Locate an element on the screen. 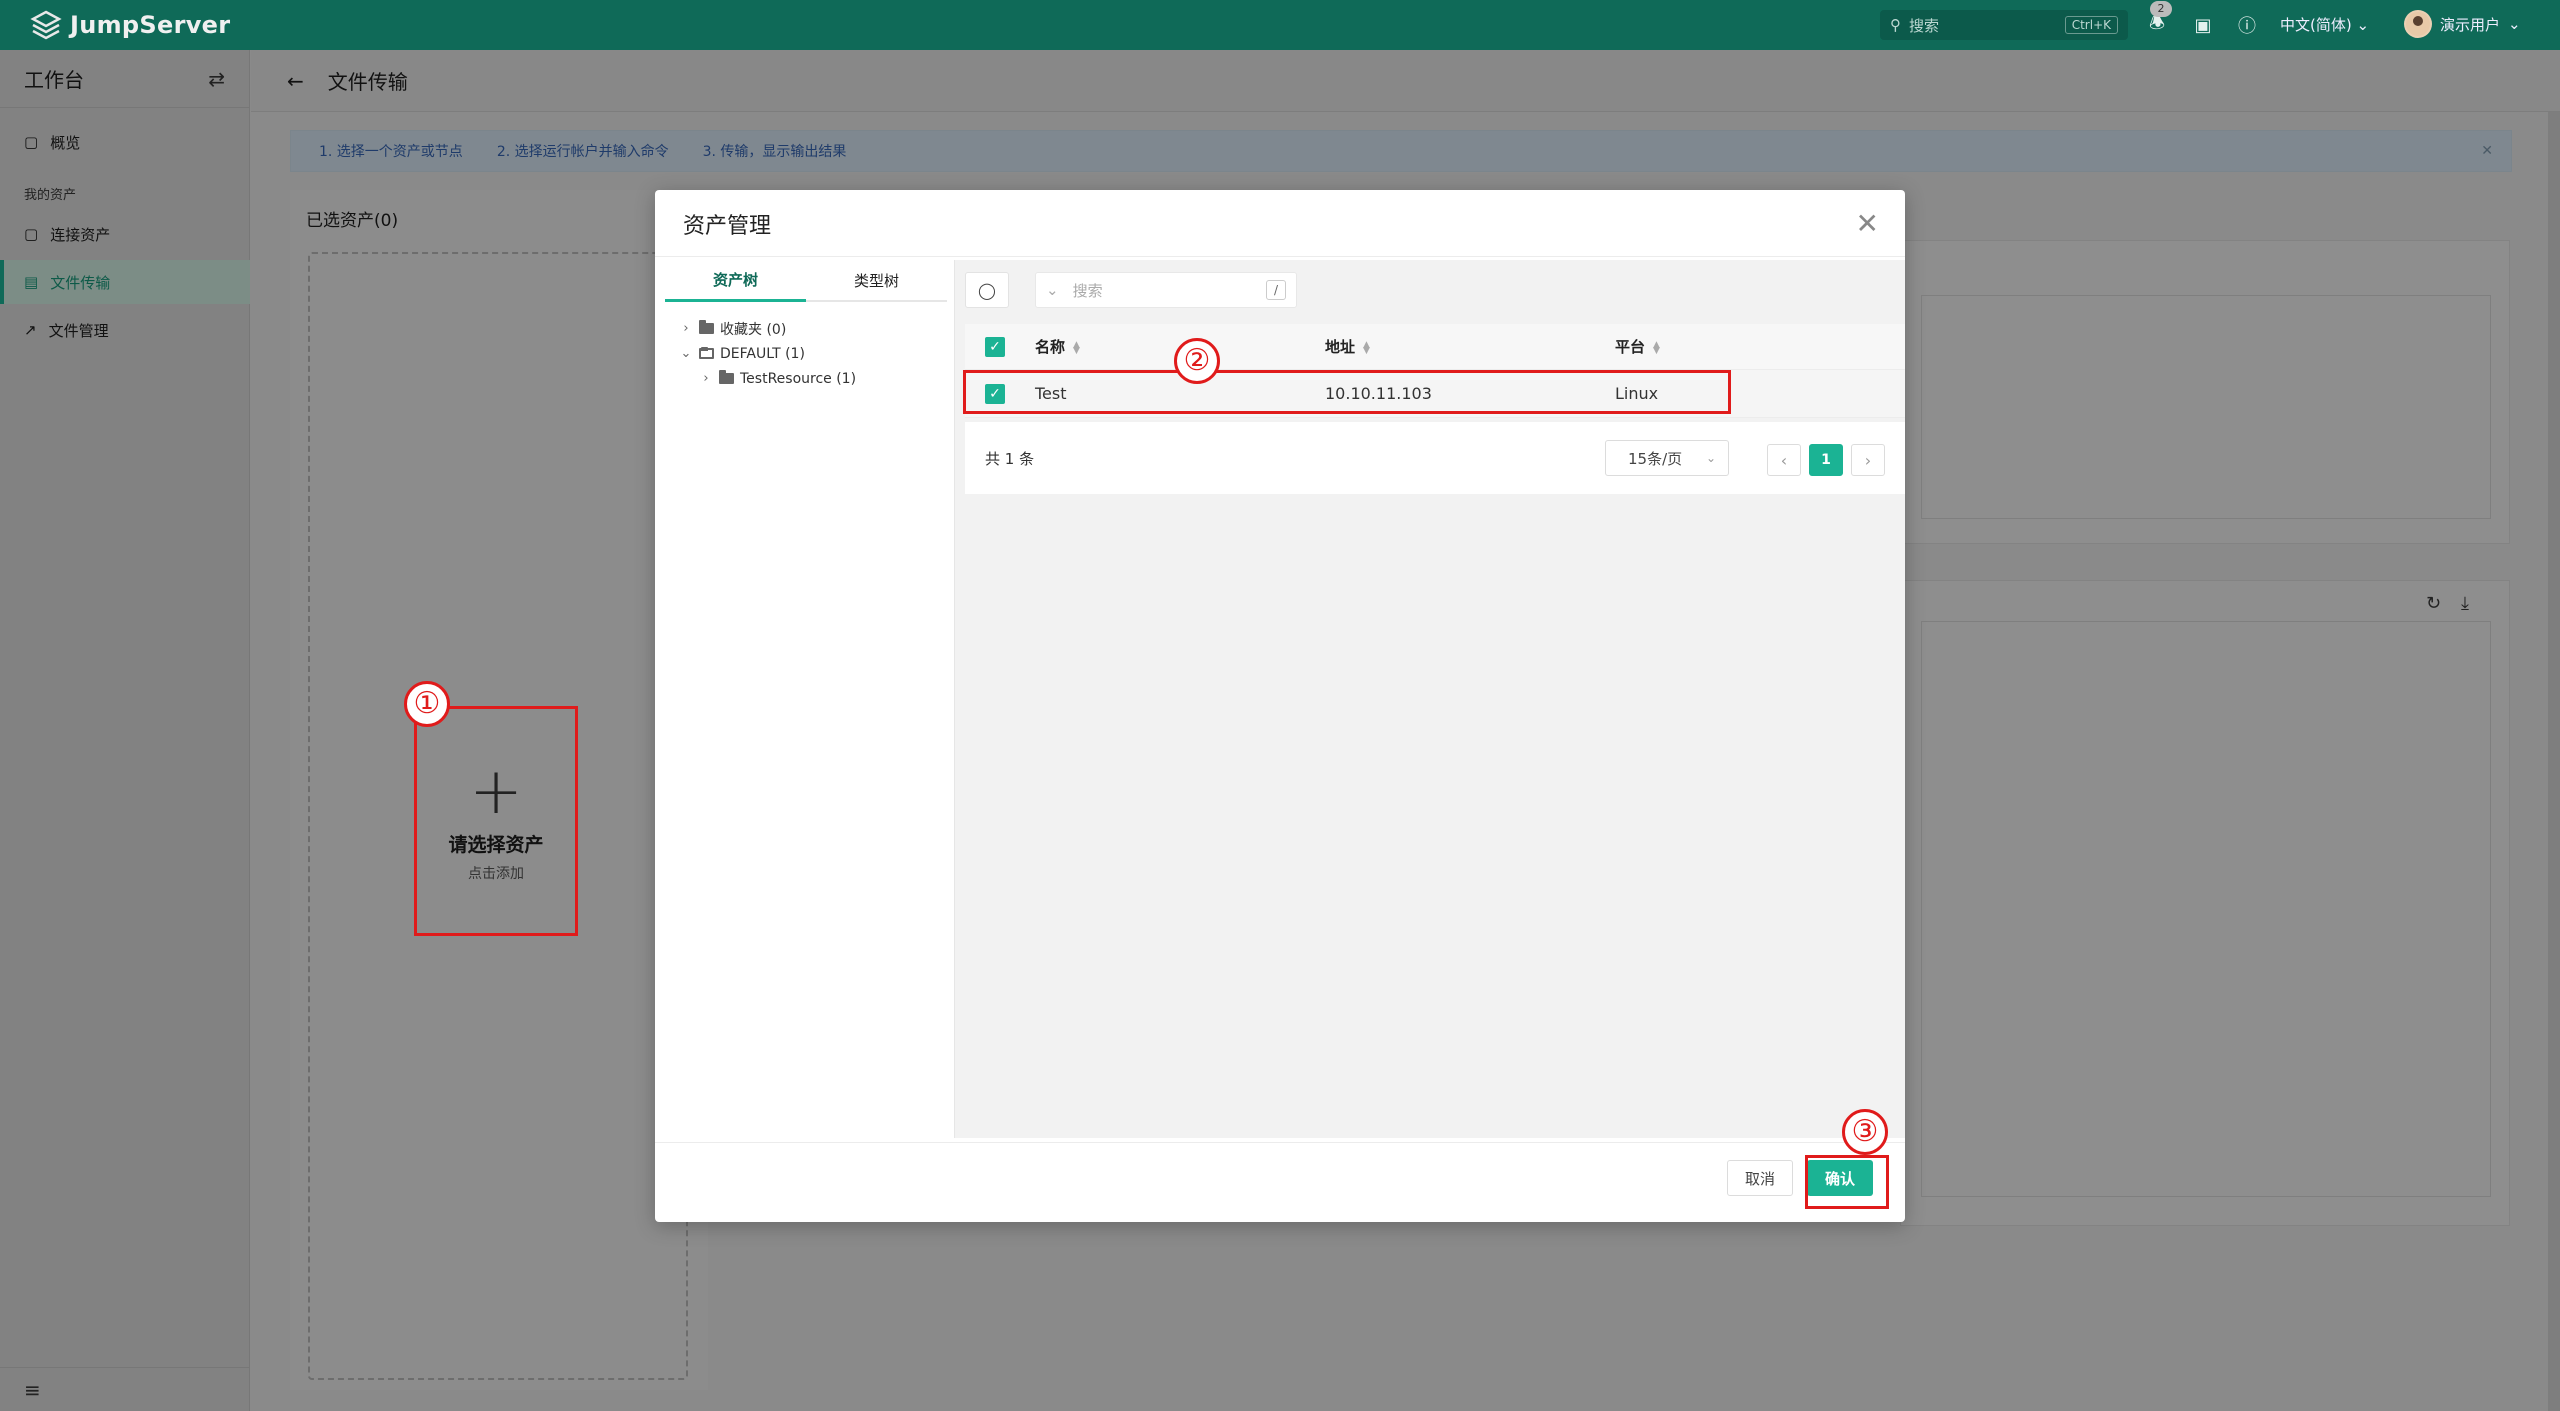  download-icon: ⤓ is located at coordinates (2465, 603).